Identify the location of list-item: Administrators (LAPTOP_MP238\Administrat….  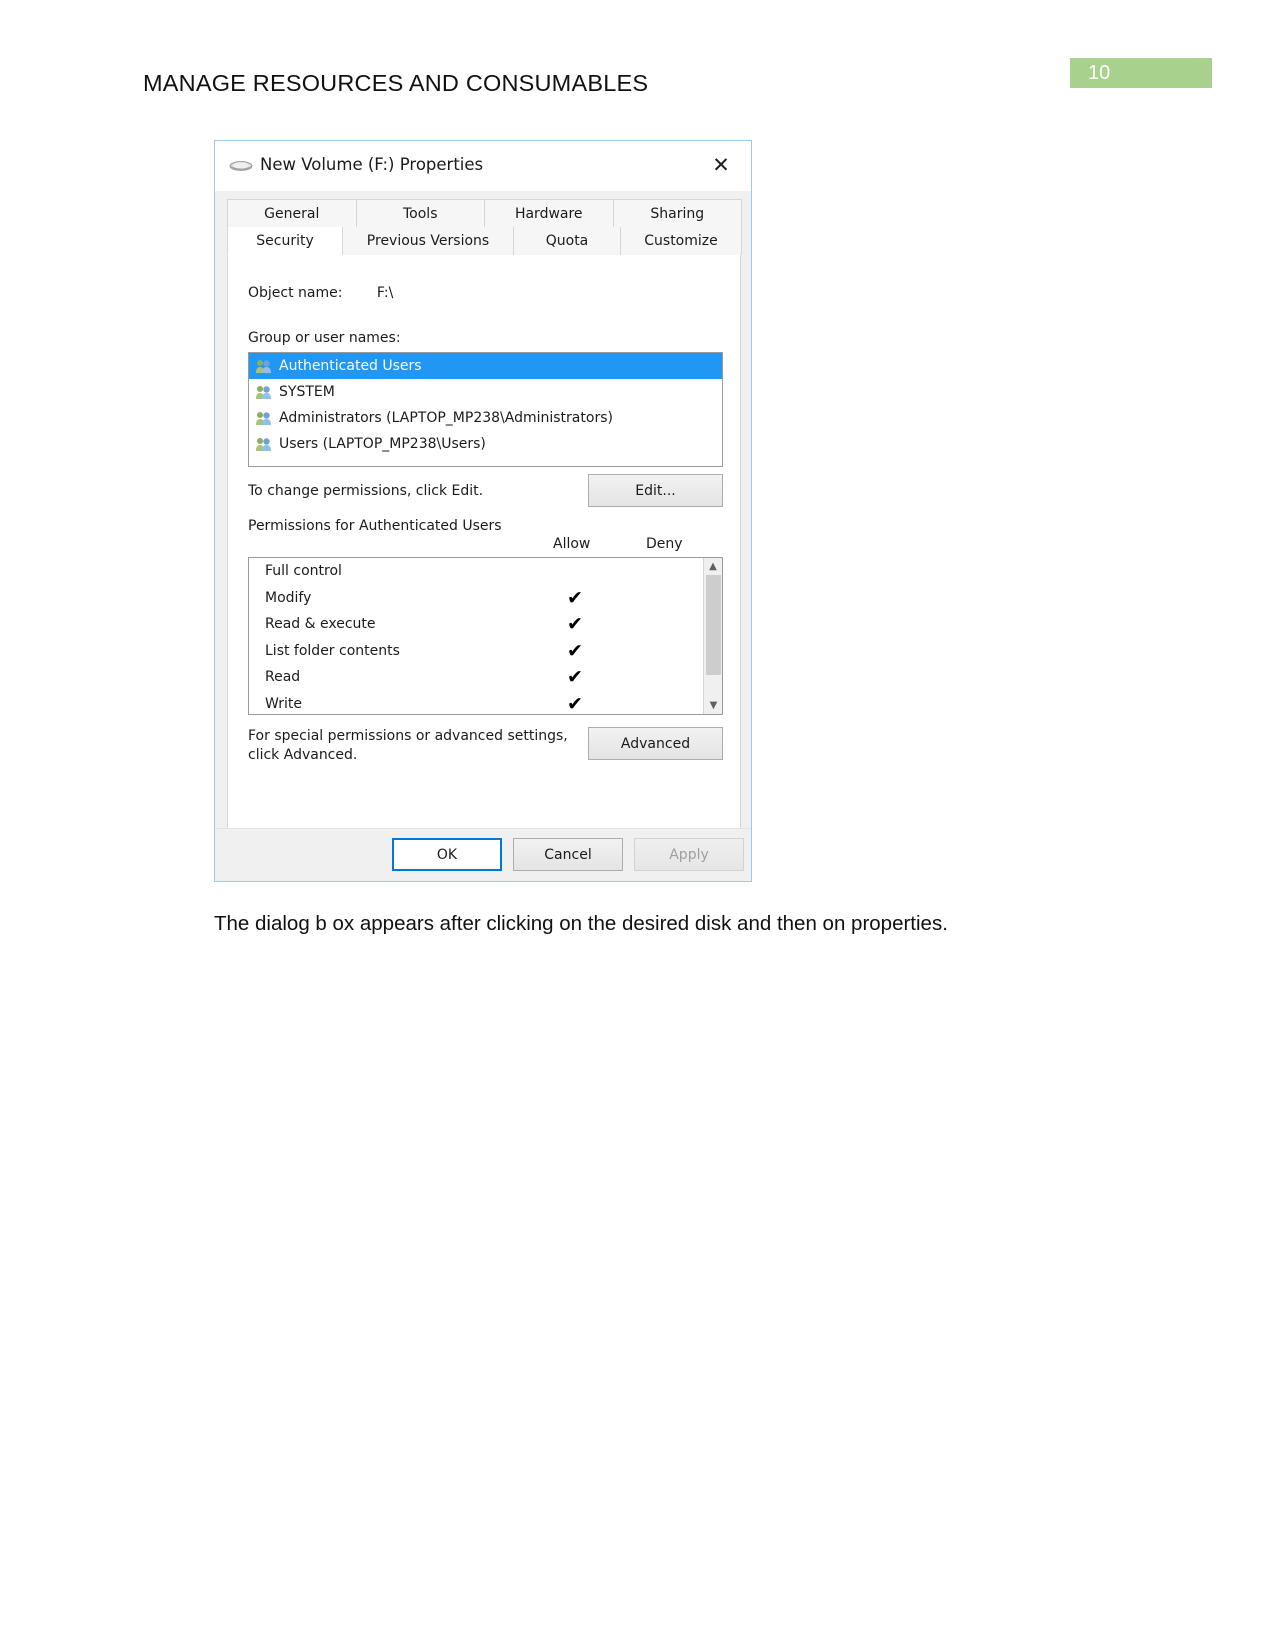
(485, 418).